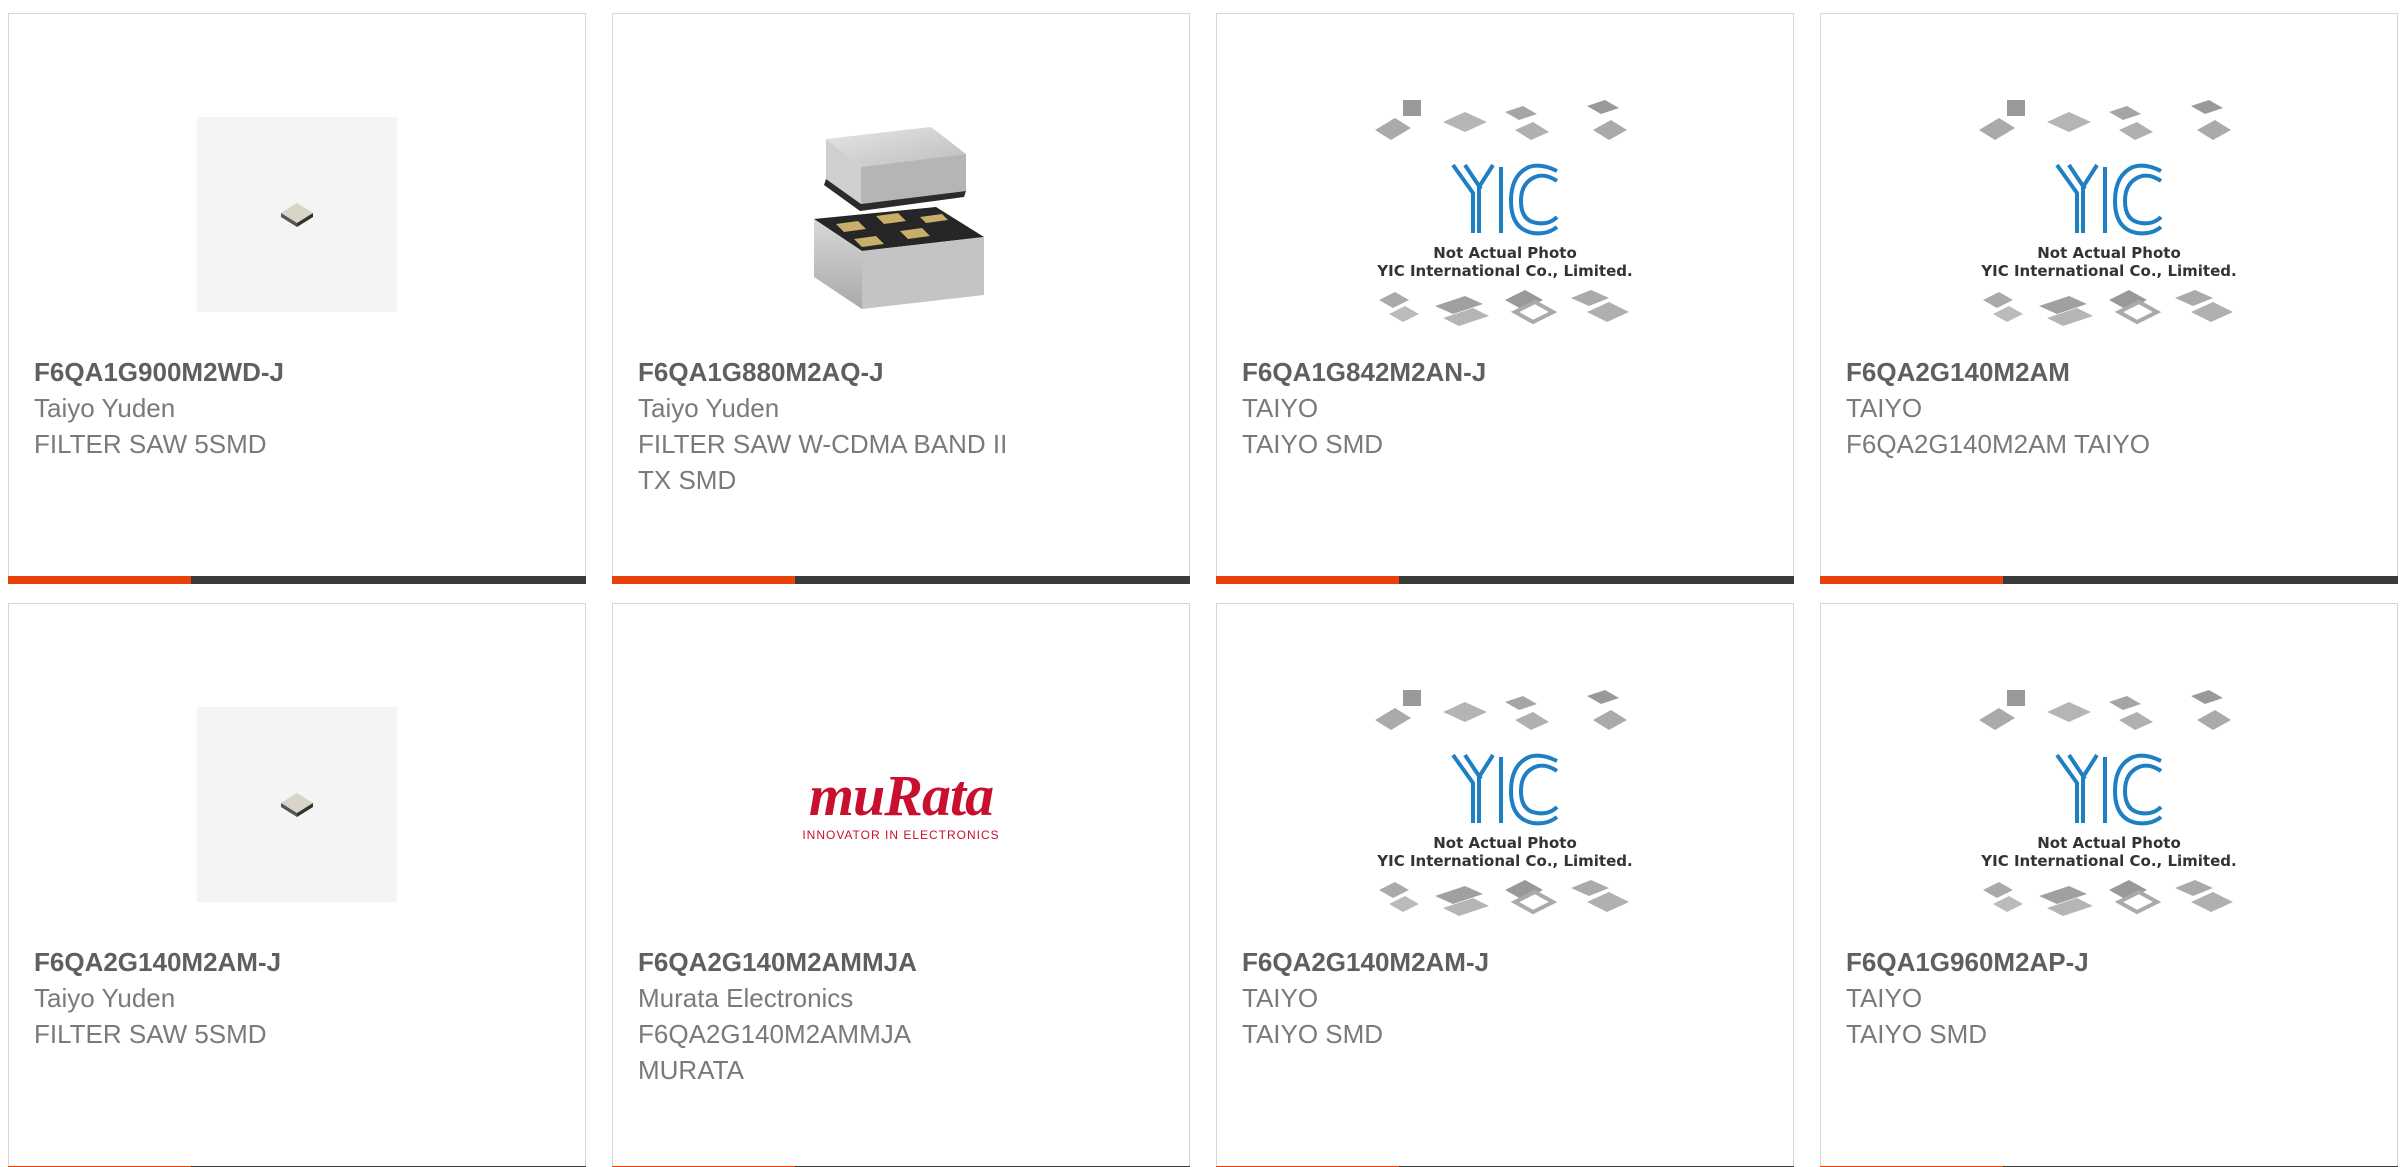 The width and height of the screenshot is (2400, 1167). What do you see at coordinates (899, 218) in the screenshot?
I see `saw-package-photo` at bounding box center [899, 218].